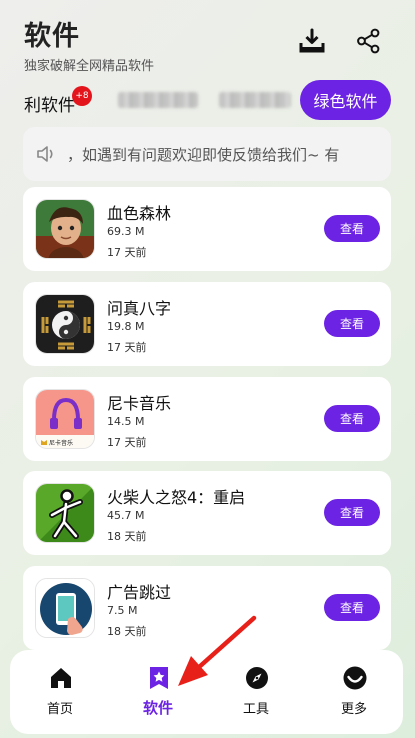 The image size is (415, 738). Describe the element at coordinates (139, 213) in the screenshot. I see `app-name: 血色森林` at that location.